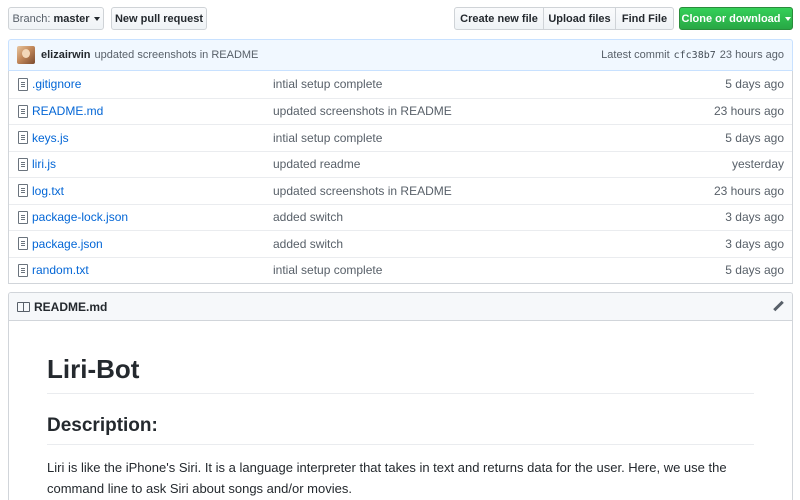 The width and height of the screenshot is (800, 500). What do you see at coordinates (177, 55) in the screenshot?
I see `commit-message: updated screenshots in README` at bounding box center [177, 55].